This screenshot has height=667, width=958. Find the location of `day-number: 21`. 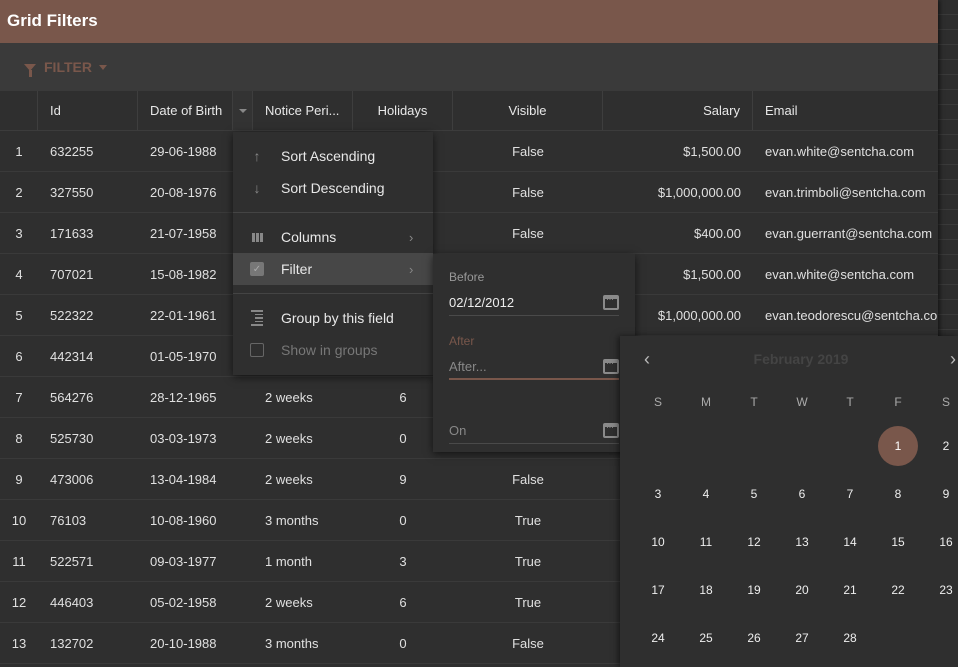

day-number: 21 is located at coordinates (850, 590).